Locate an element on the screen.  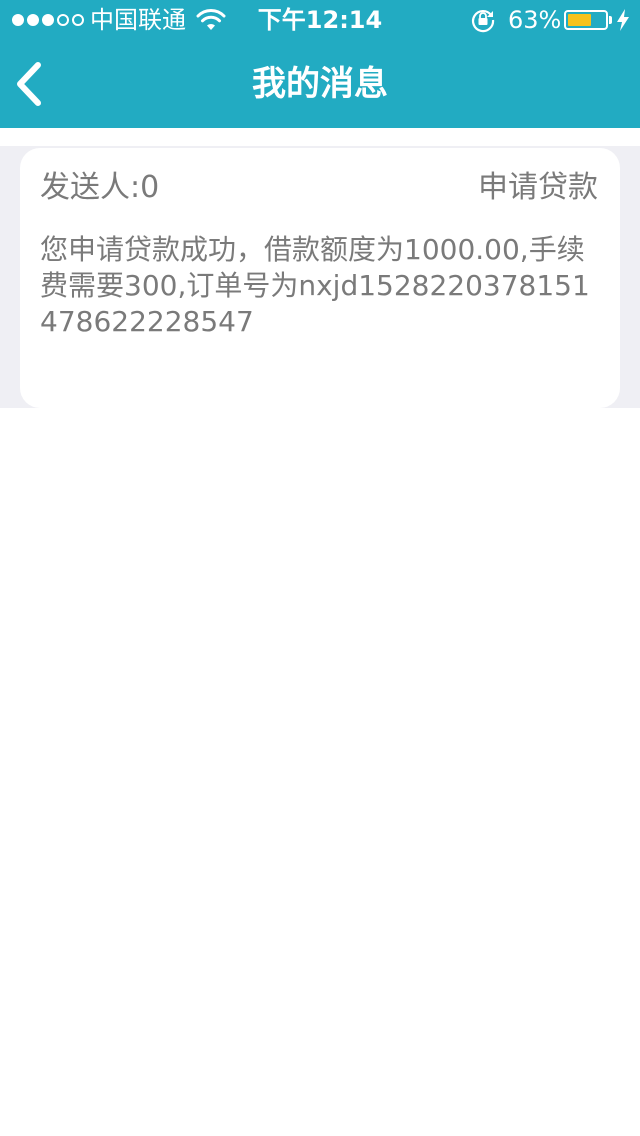
chevron-left-icon is located at coordinates (29, 84).